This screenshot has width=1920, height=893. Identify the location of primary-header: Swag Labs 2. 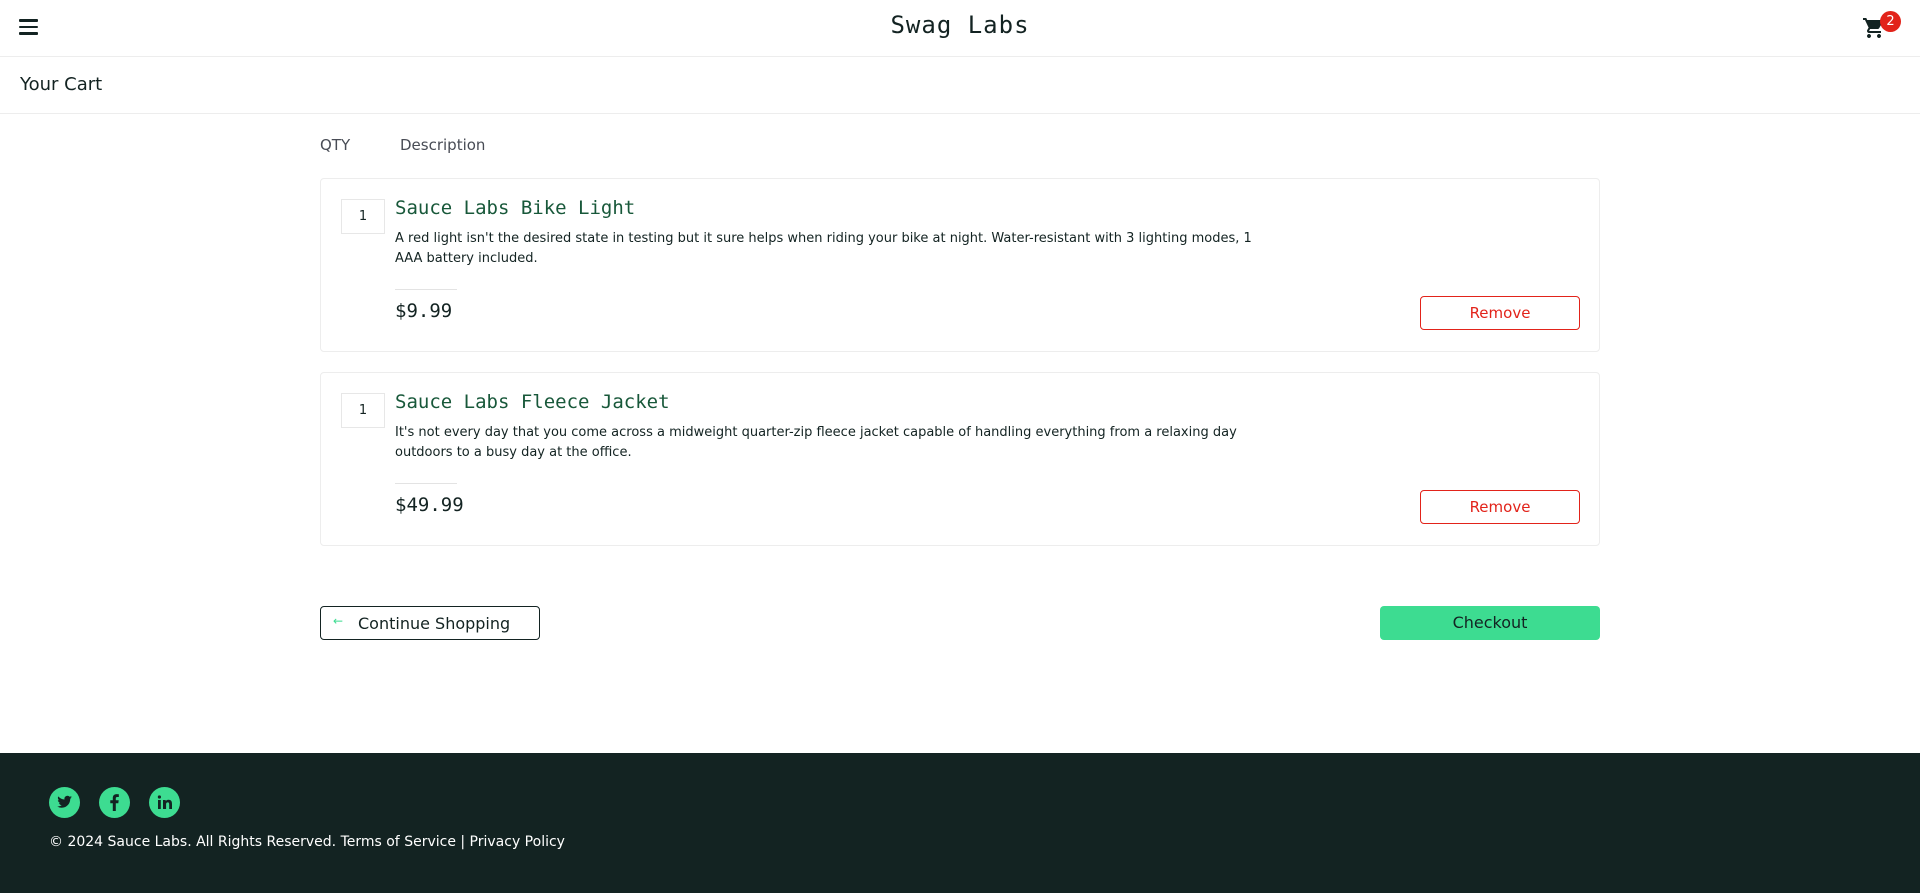
(960, 28).